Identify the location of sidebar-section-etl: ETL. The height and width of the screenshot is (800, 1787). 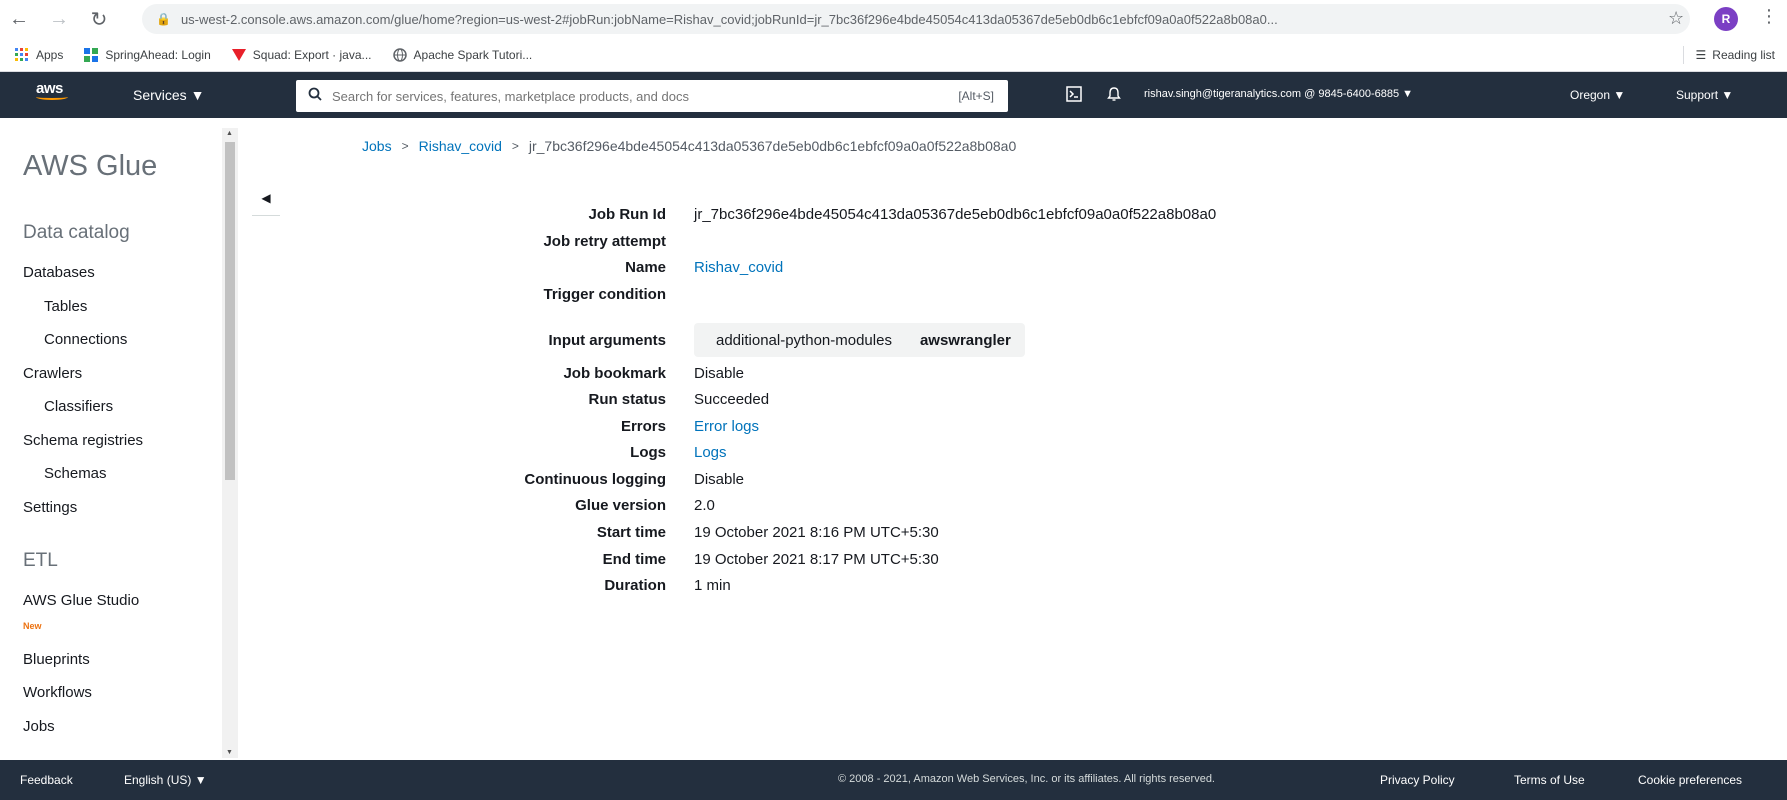
(40, 560).